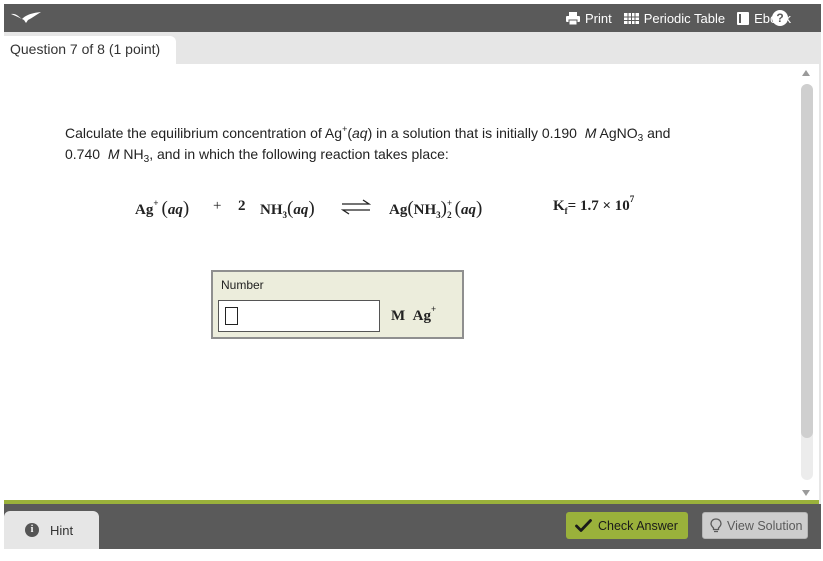  I want to click on info-circle-icon: i, so click(32, 530).